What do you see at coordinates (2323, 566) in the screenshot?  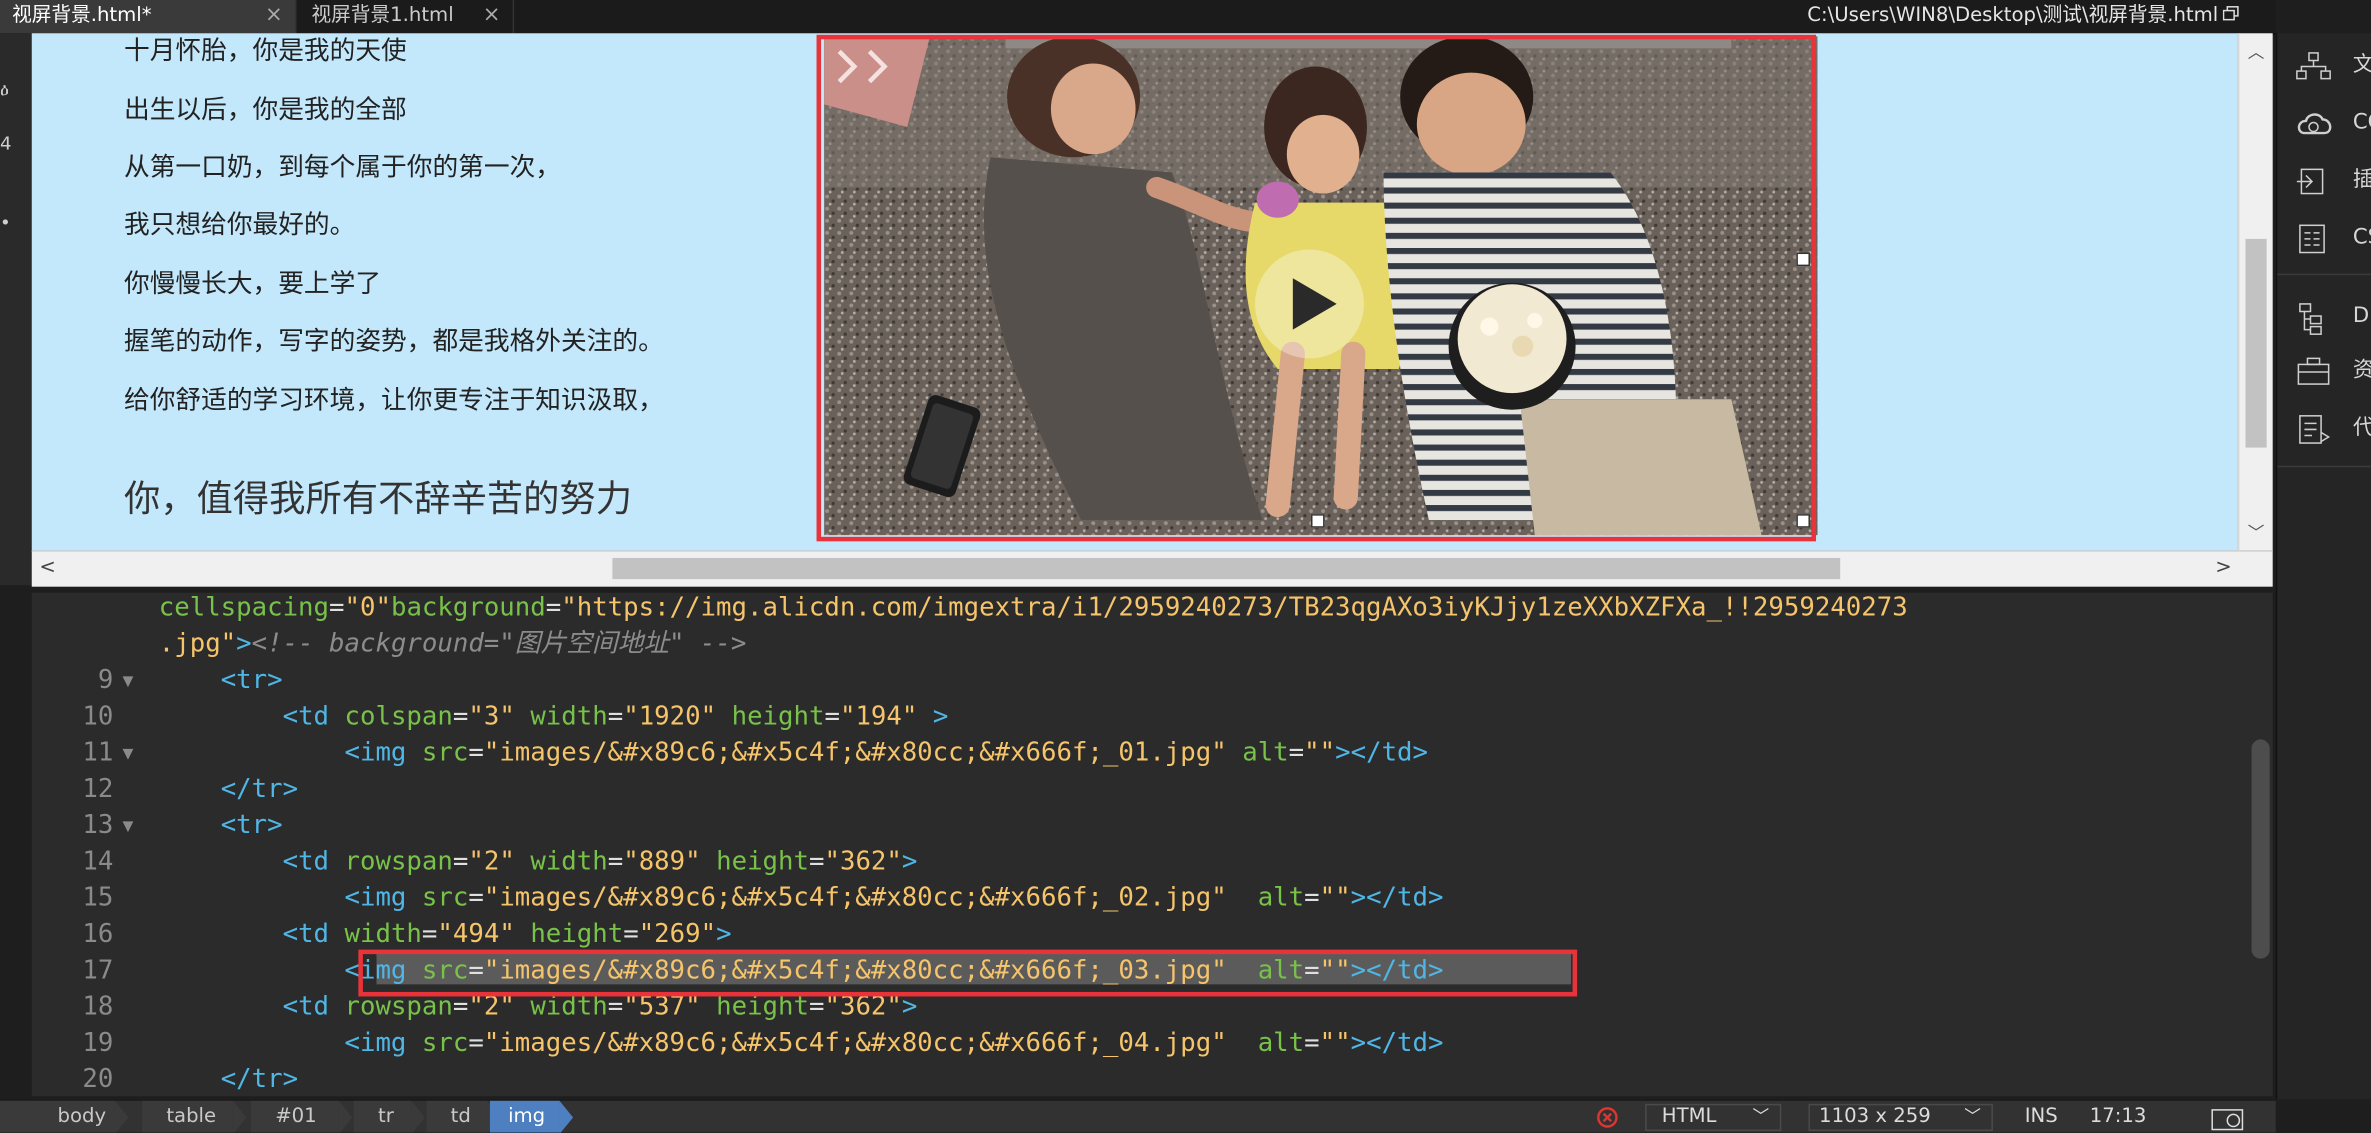 I see `right-panel-dock: 文 CC 插 CS` at bounding box center [2323, 566].